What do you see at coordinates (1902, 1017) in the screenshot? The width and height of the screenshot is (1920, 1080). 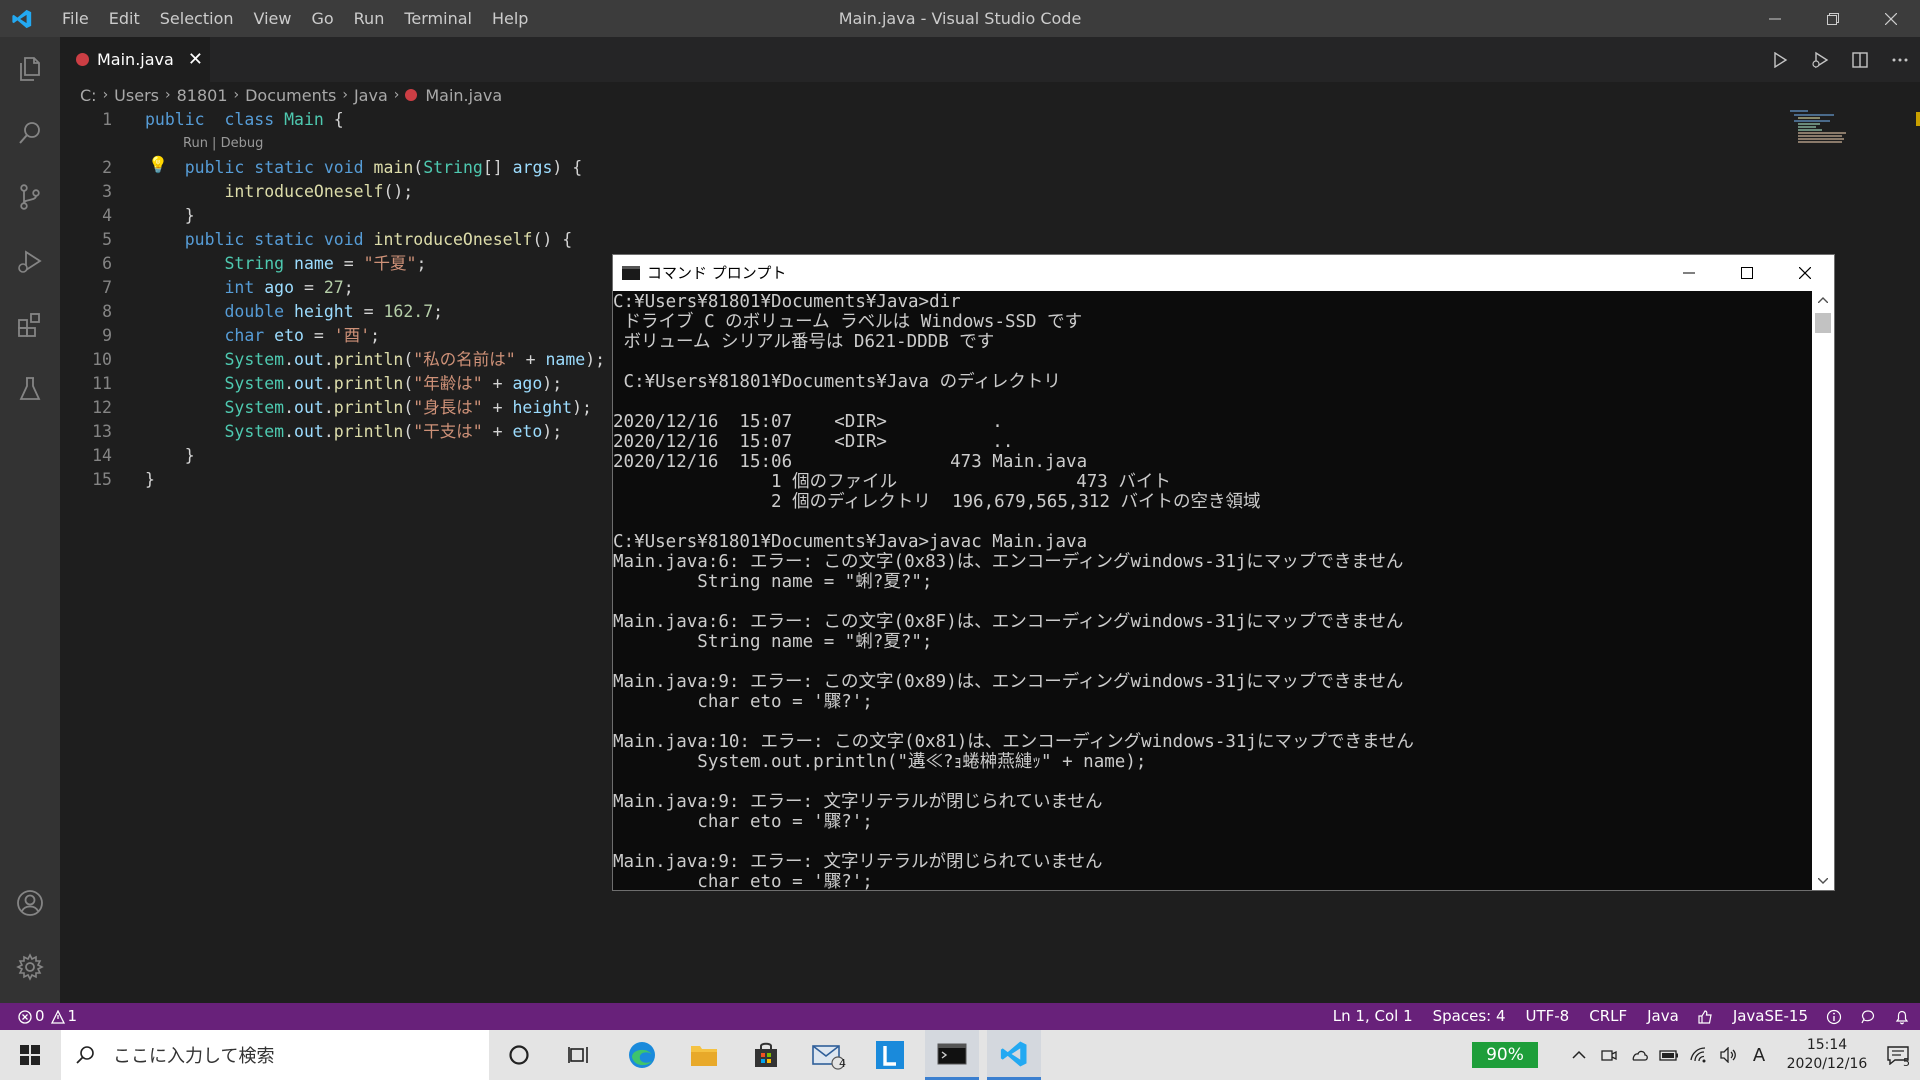 I see `bell-icon` at bounding box center [1902, 1017].